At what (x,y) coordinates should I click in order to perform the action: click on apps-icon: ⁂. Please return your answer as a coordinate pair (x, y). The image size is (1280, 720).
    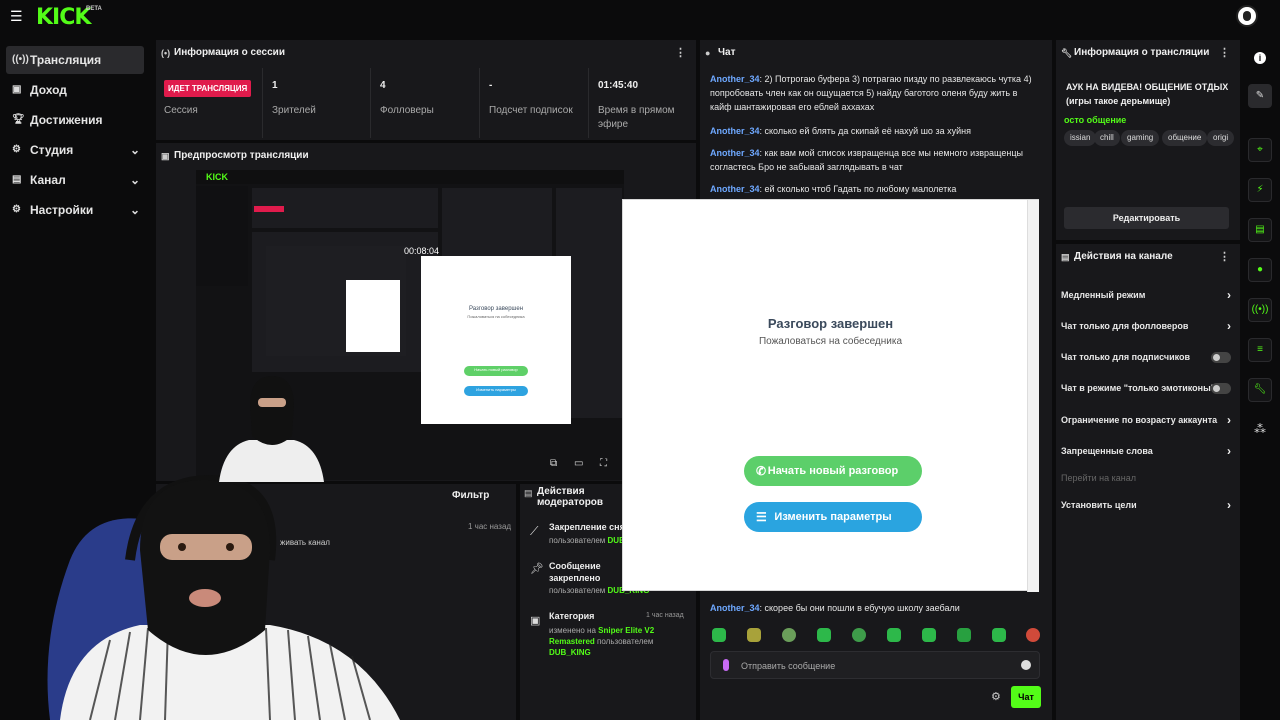
    Looking at the image, I should click on (1260, 429).